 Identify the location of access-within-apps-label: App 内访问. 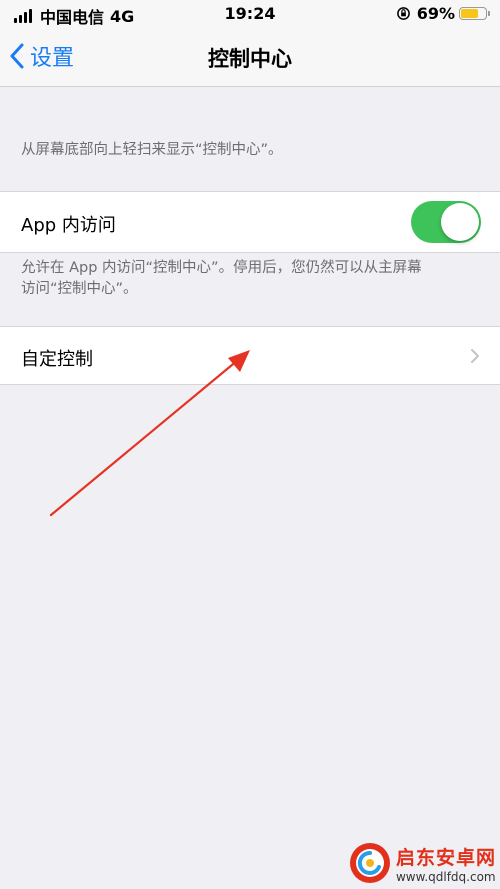
(68, 225).